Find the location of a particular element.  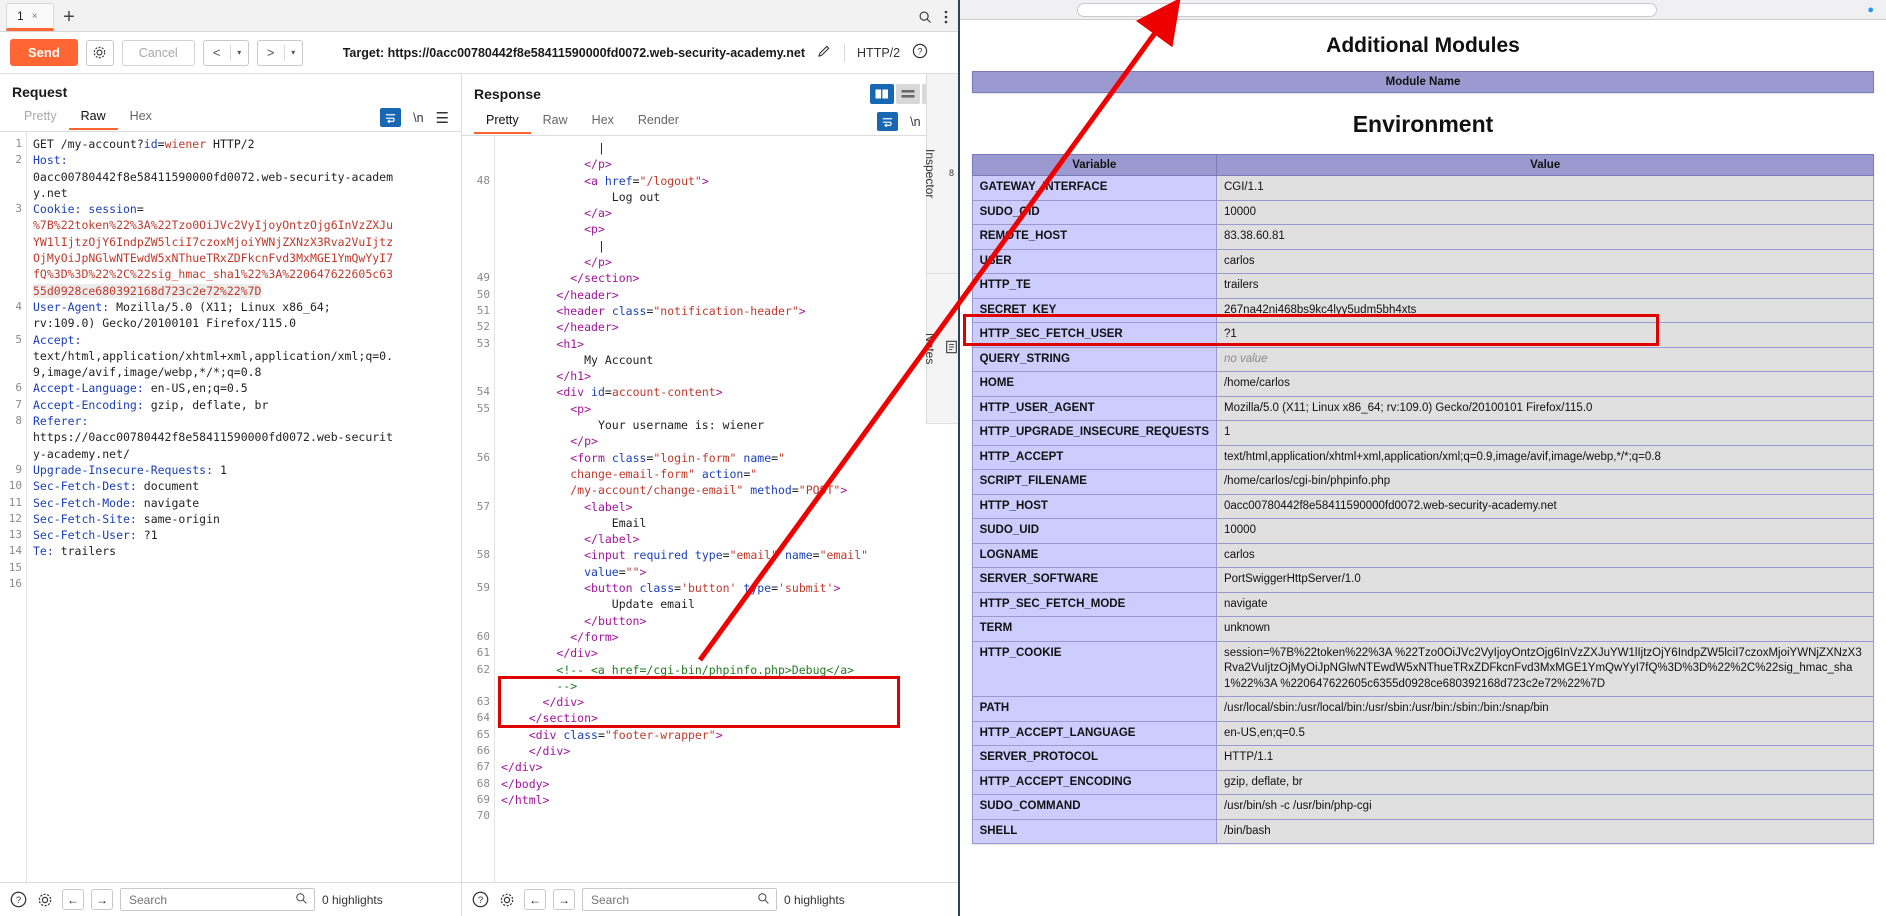

split-vertical-icon is located at coordinates (882, 94).